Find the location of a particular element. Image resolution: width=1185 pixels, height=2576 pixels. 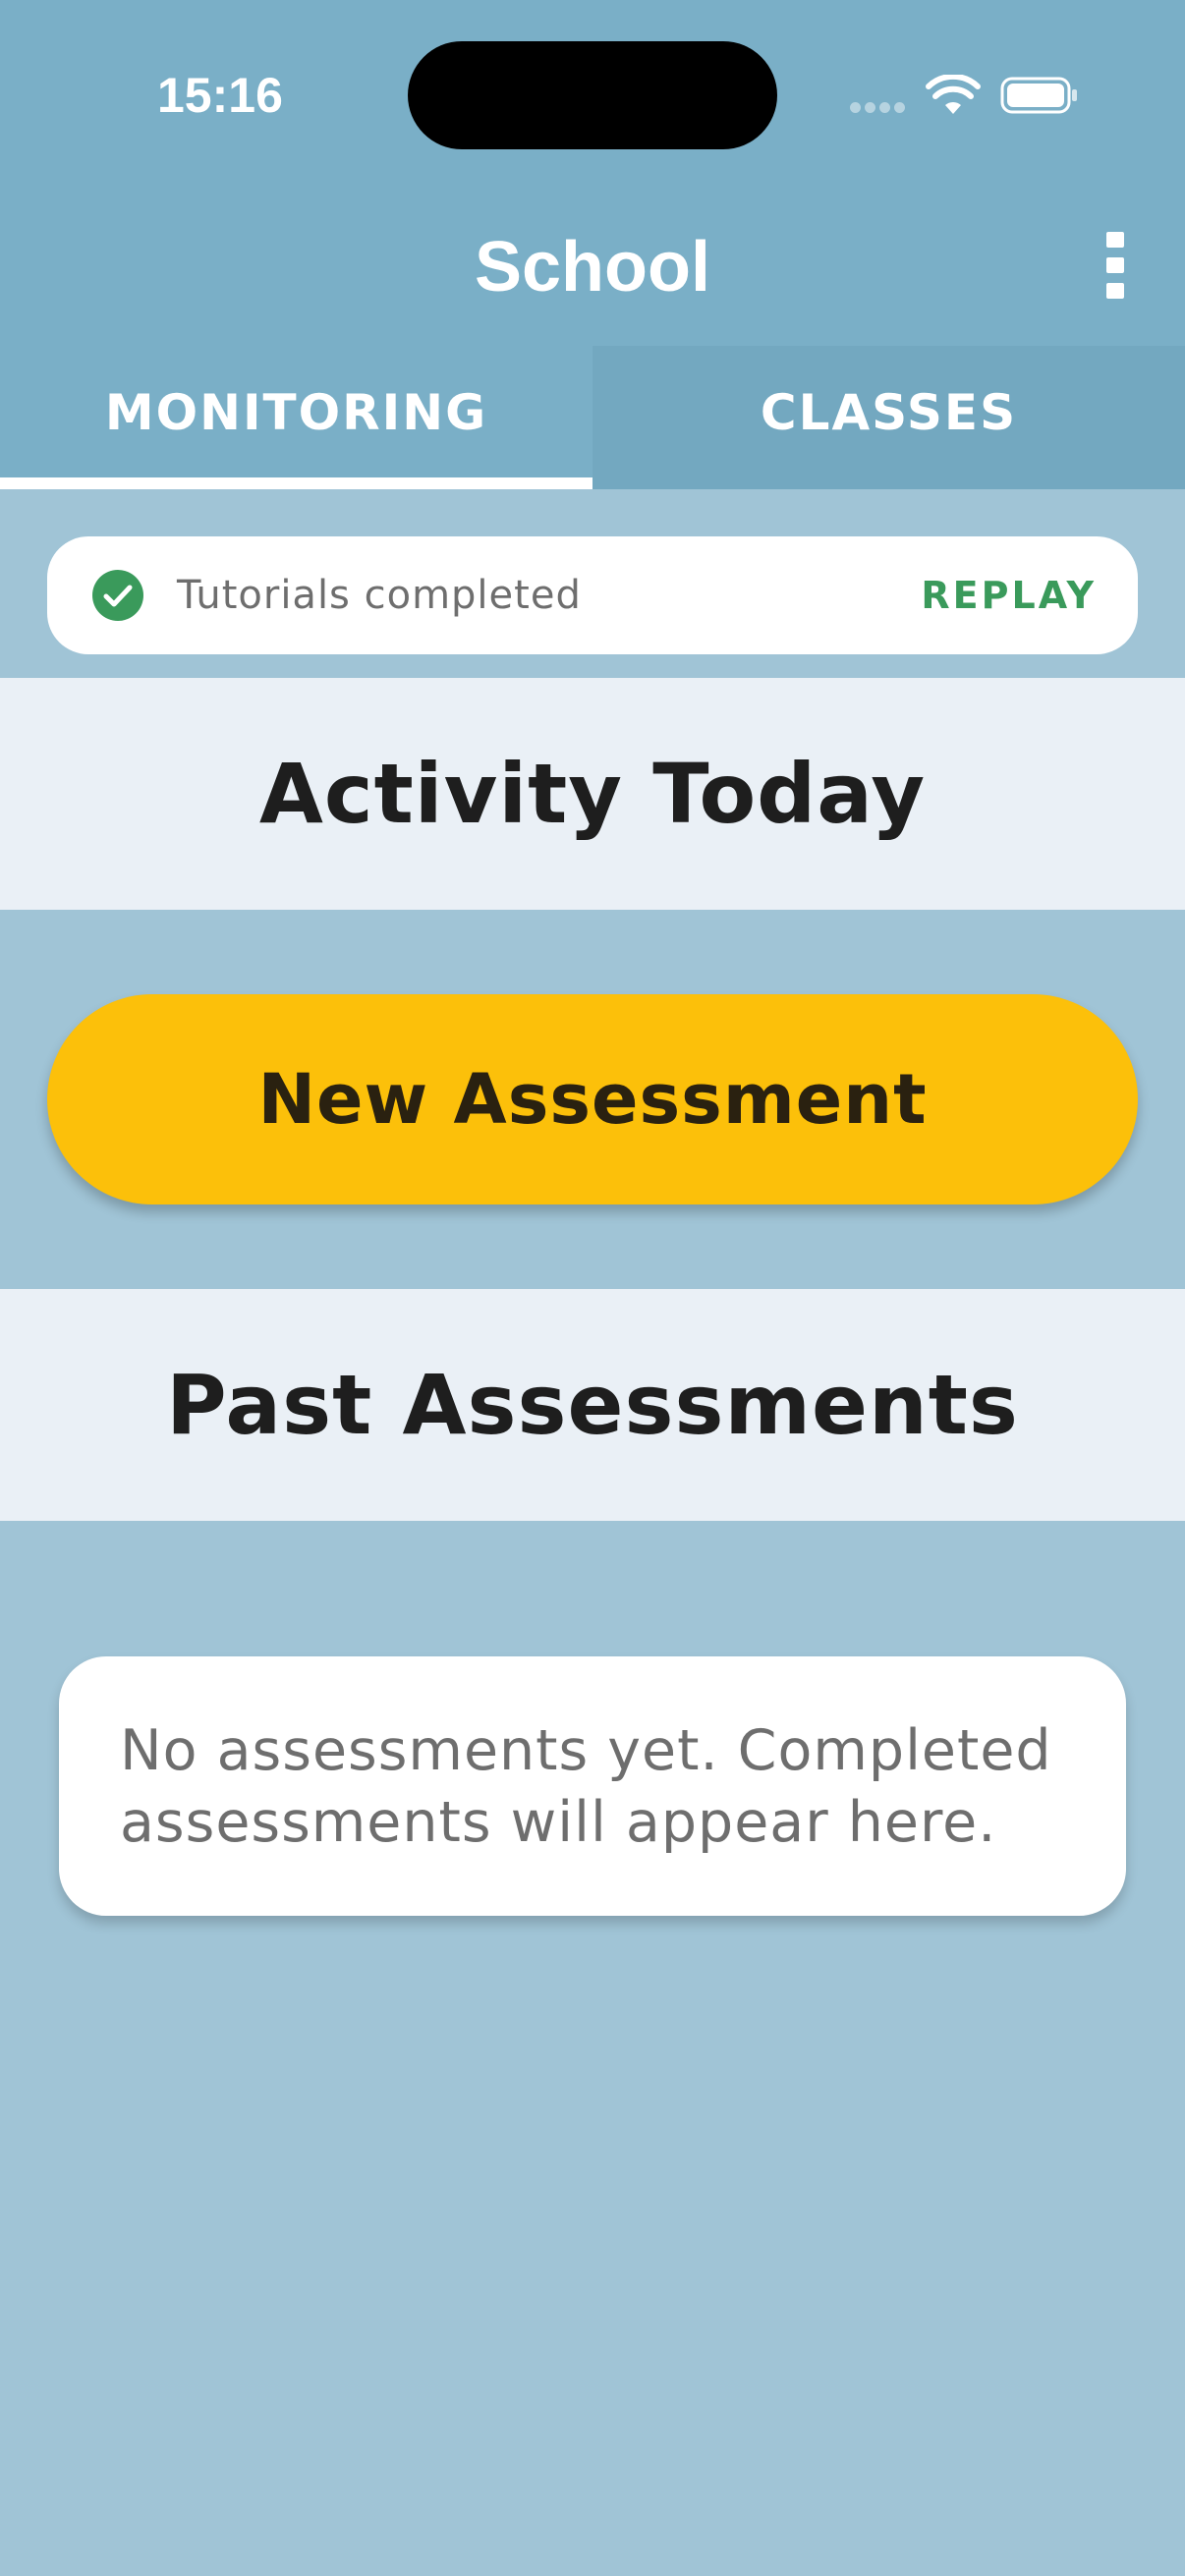

tab-classes: CLASSES is located at coordinates (889, 417).